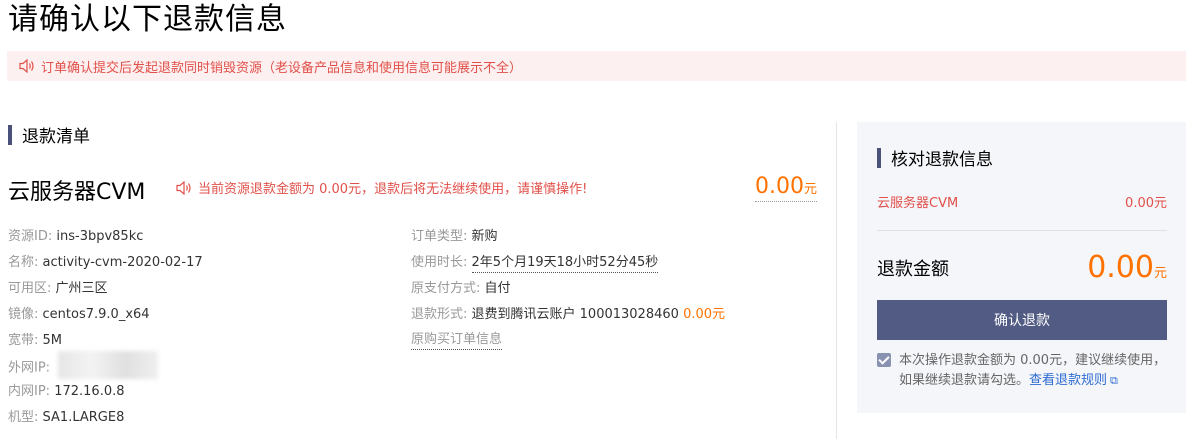 The height and width of the screenshot is (439, 1198). Describe the element at coordinates (29, 368) in the screenshot. I see `info-key: 外网IP:` at that location.